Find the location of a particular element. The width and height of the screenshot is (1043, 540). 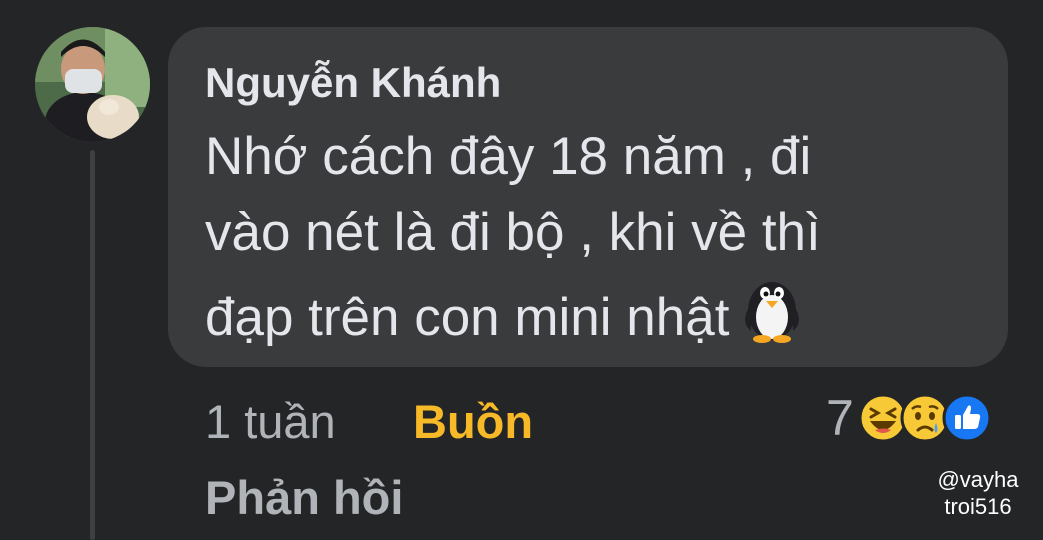

avatar is located at coordinates (92, 84).